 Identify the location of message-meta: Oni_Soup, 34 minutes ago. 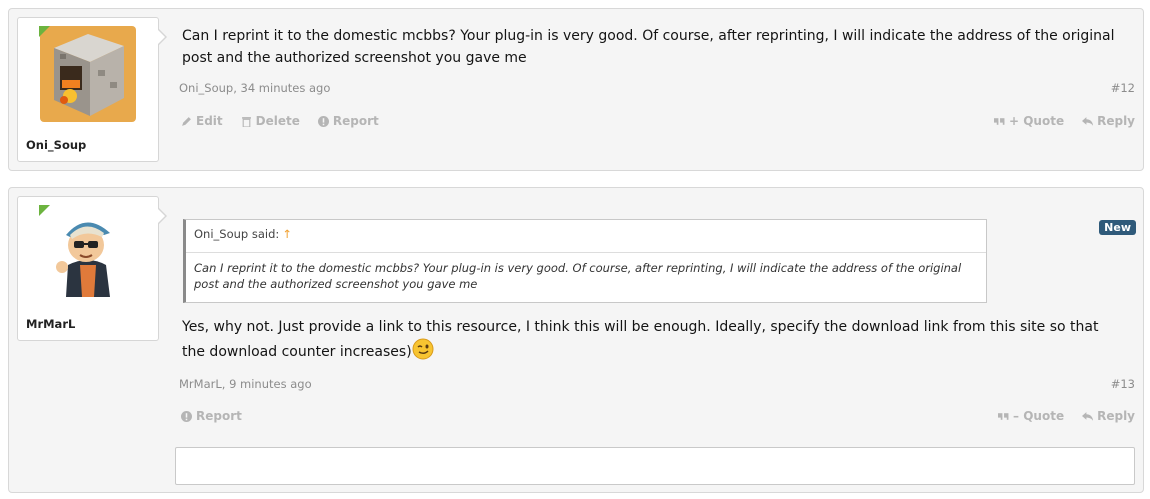
(254, 88).